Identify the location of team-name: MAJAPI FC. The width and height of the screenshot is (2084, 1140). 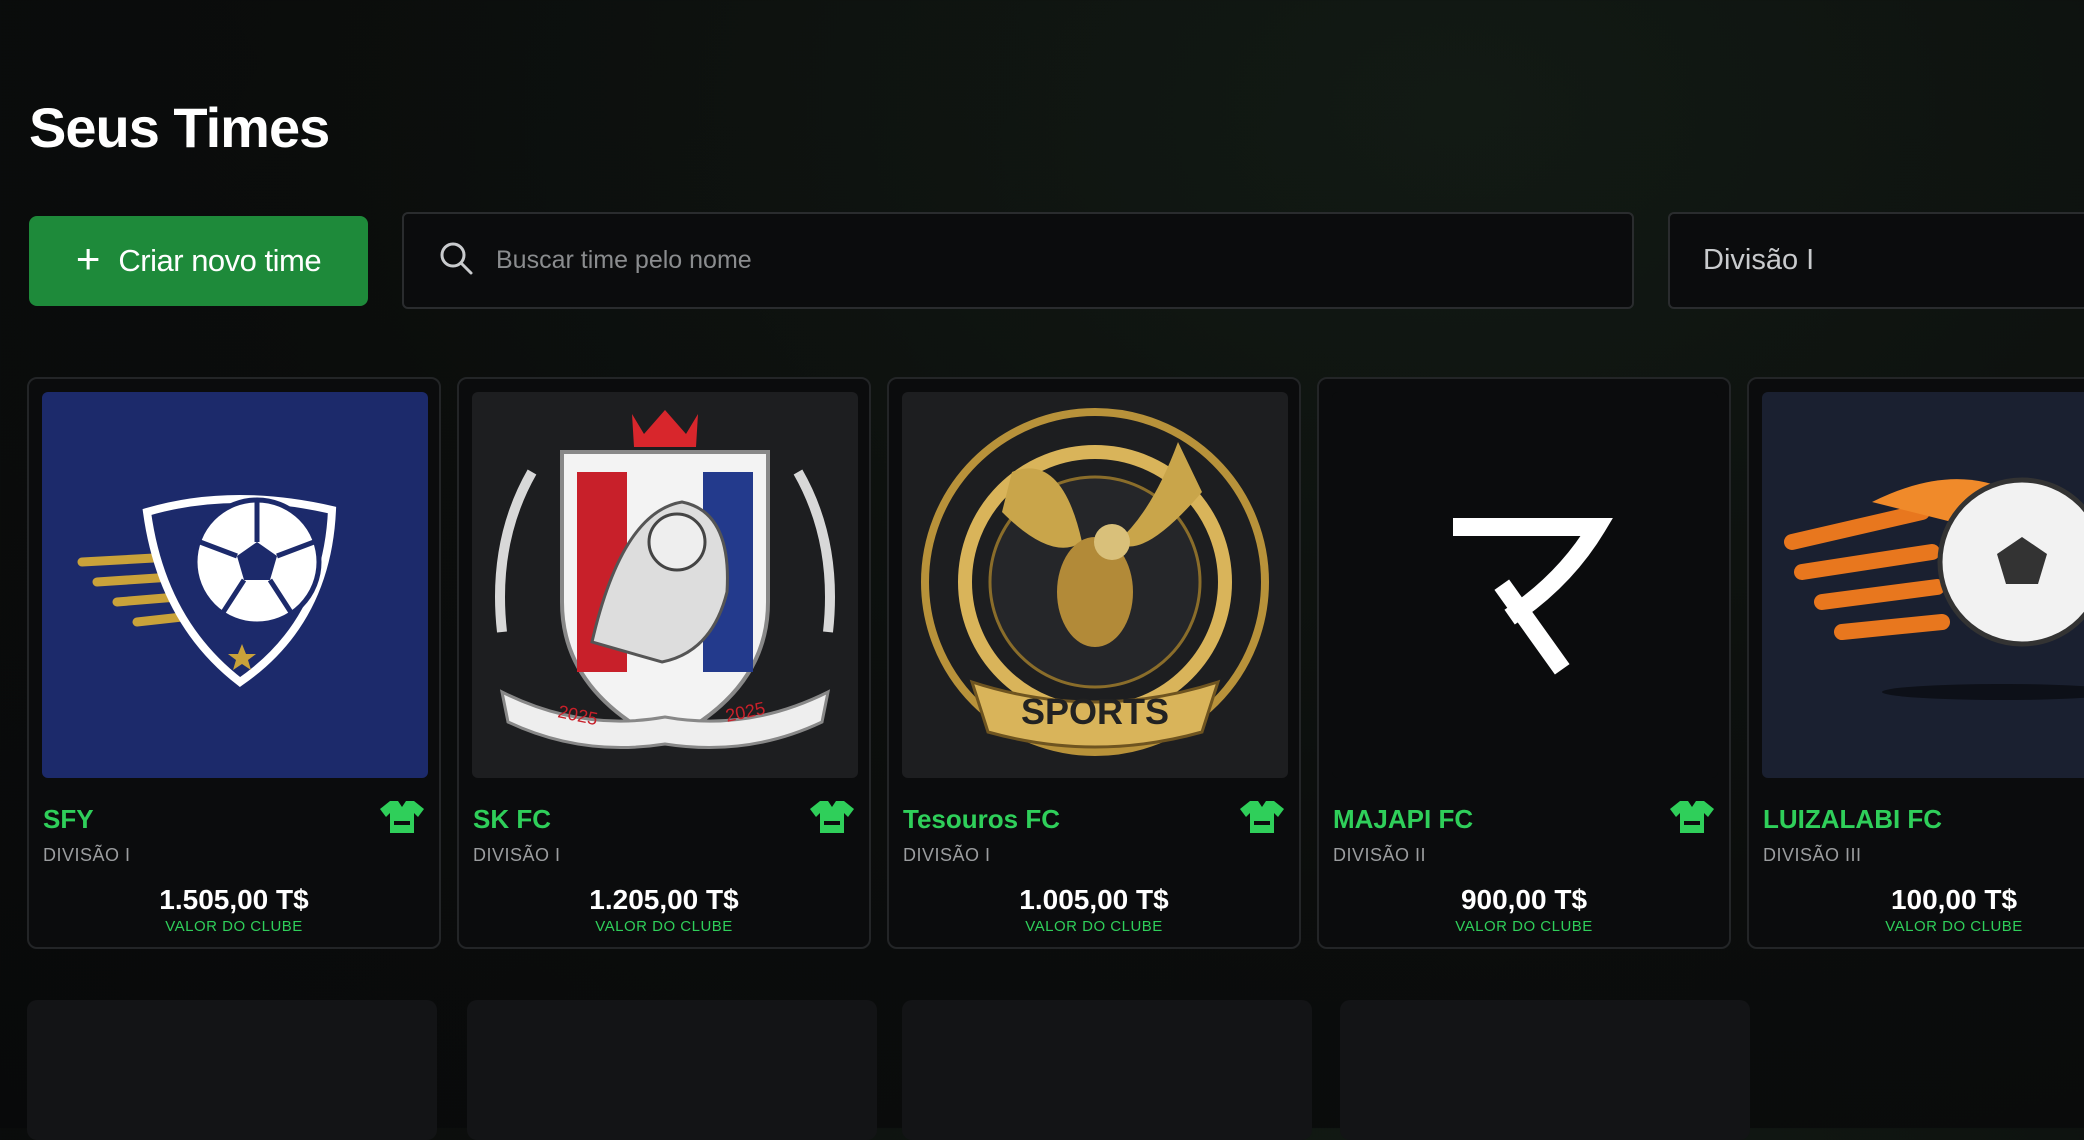
(1403, 819).